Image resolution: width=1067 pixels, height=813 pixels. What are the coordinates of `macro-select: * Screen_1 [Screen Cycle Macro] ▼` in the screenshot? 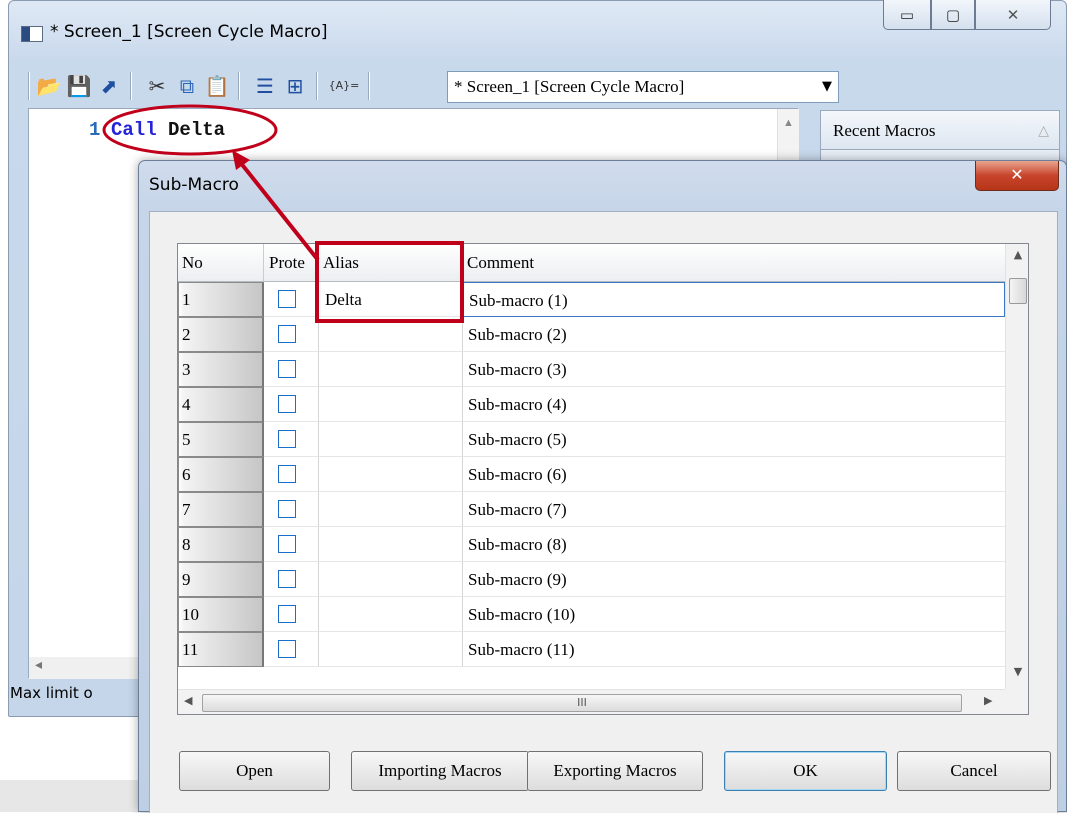 It's located at (643, 87).